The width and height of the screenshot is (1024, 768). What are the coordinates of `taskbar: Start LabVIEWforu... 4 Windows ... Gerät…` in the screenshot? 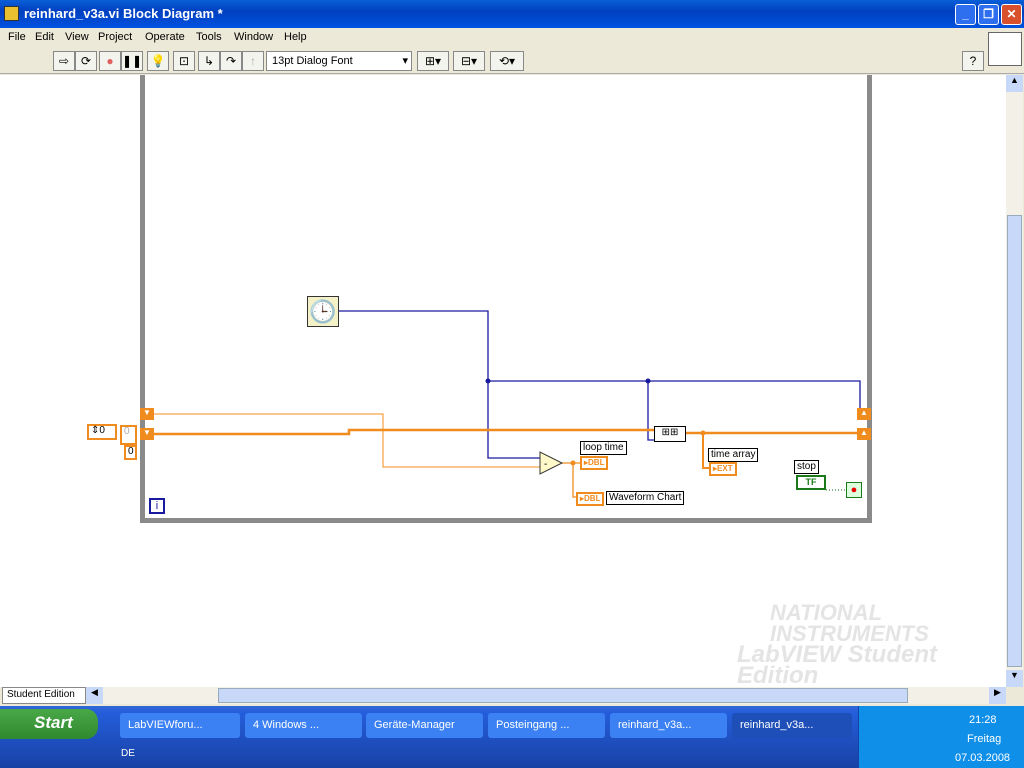 It's located at (512, 737).